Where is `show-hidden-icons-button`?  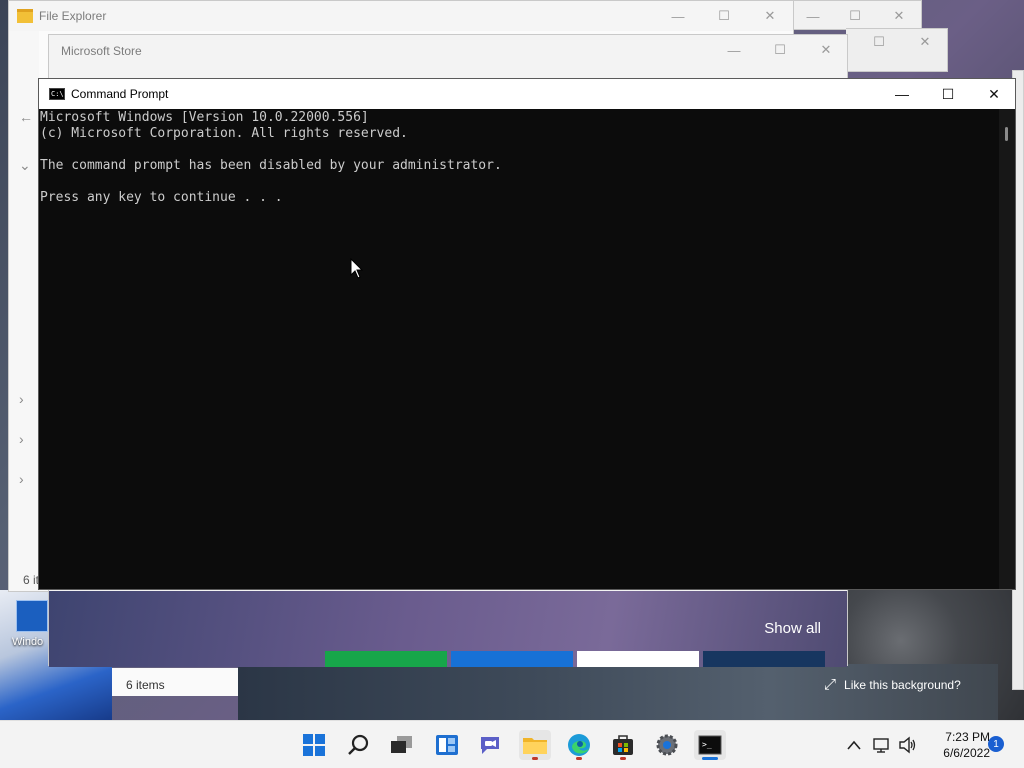
show-hidden-icons-button is located at coordinates (854, 744).